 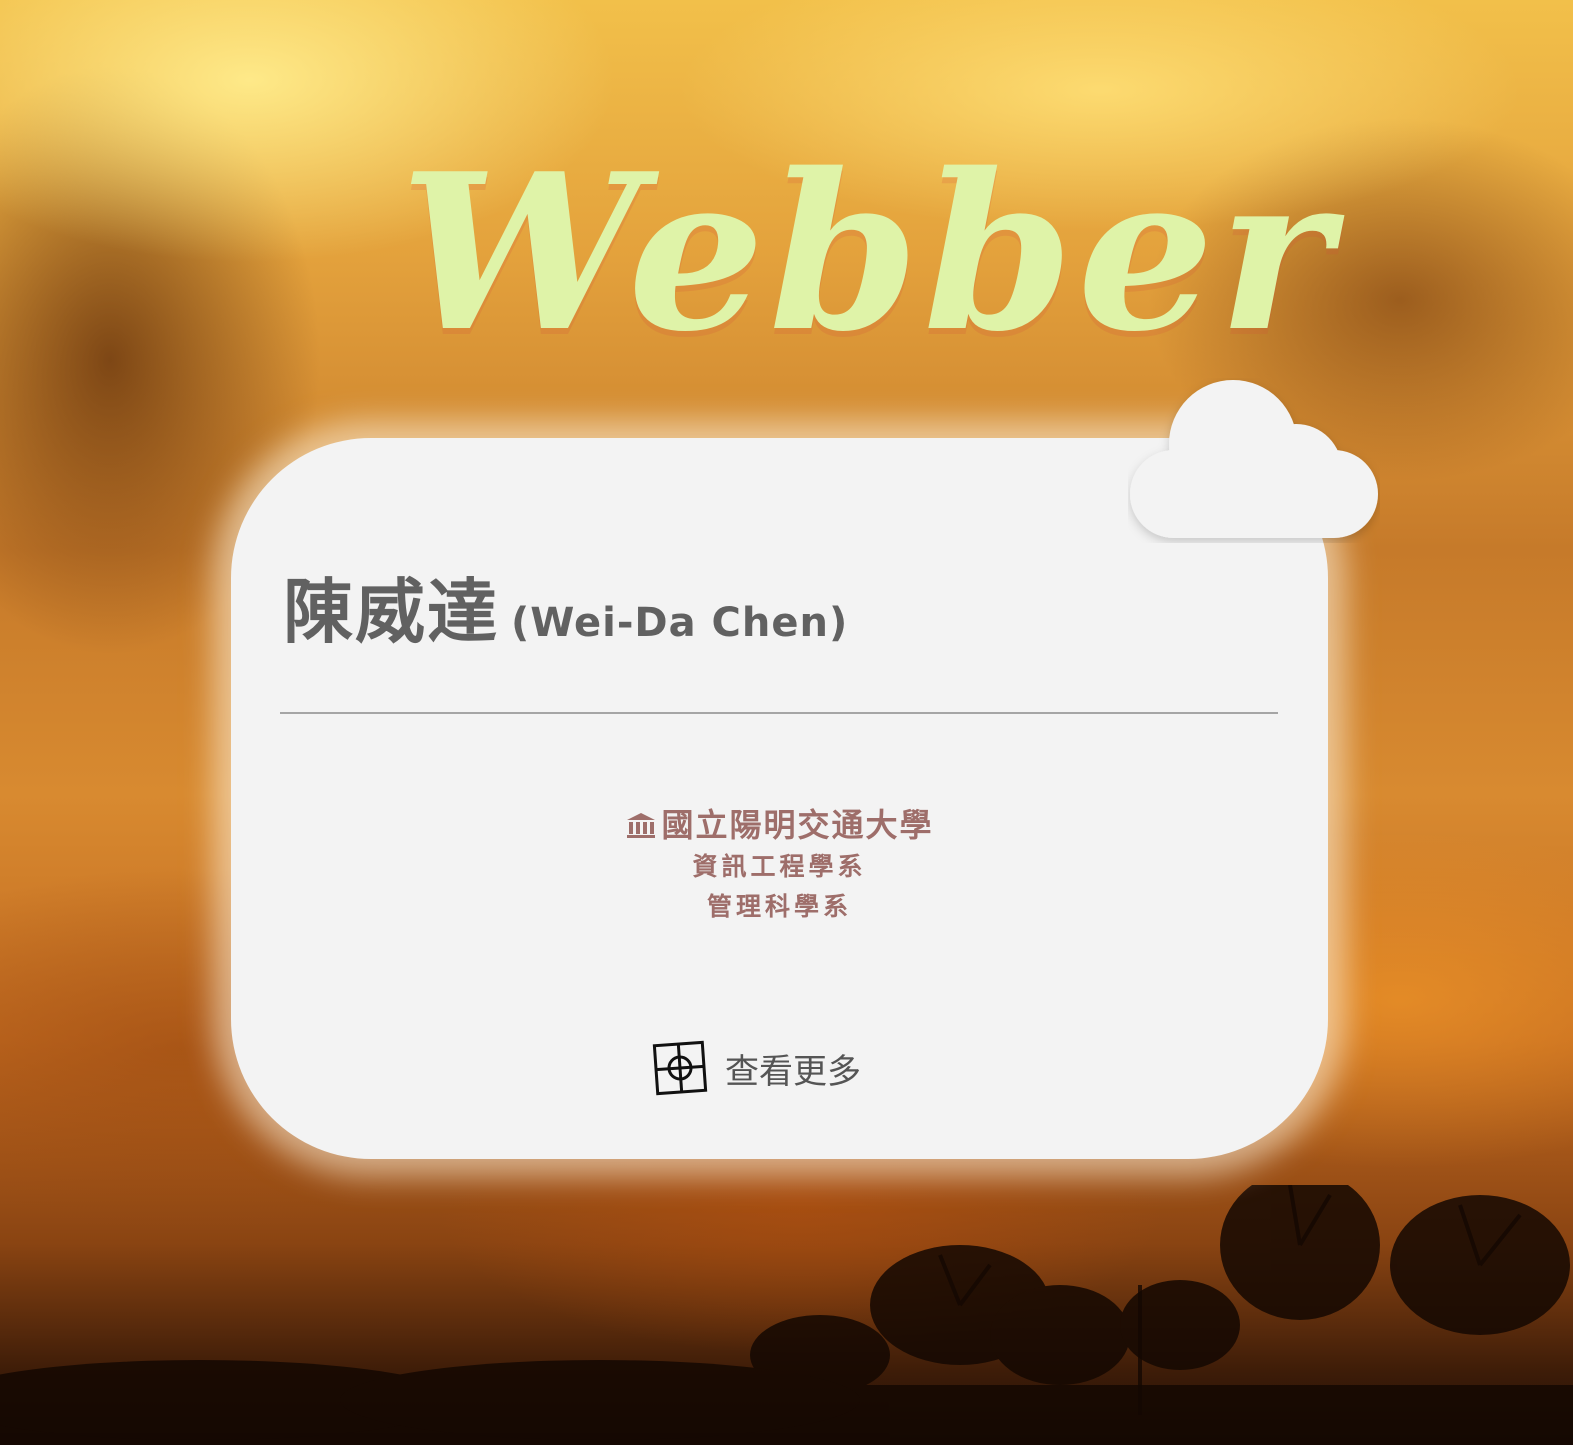 I want to click on divider, so click(x=779, y=713).